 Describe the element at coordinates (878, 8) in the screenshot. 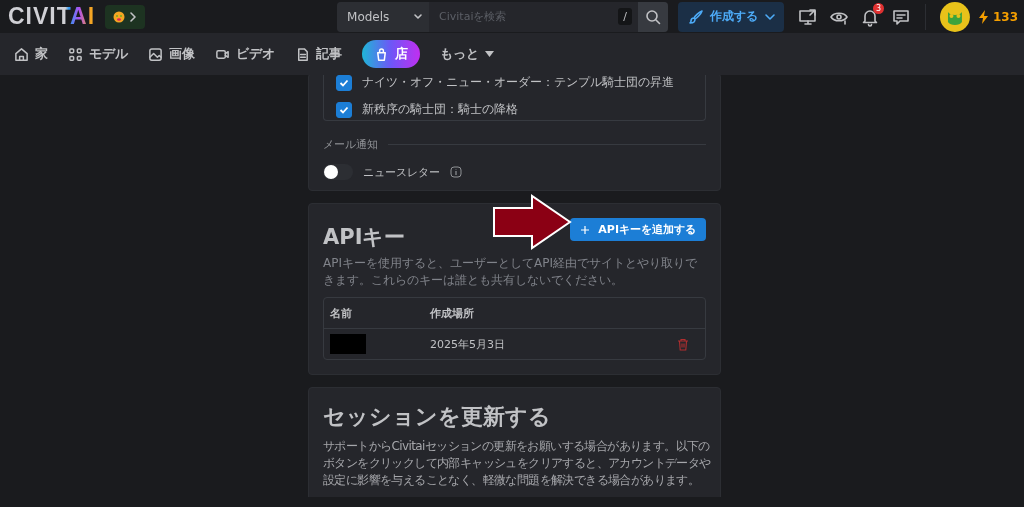

I see `notification-badge: 3` at that location.